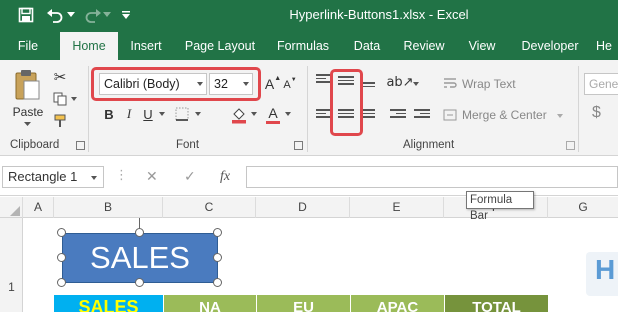 The image size is (618, 312). What do you see at coordinates (570, 145) in the screenshot?
I see `alignment-launcher-icon` at bounding box center [570, 145].